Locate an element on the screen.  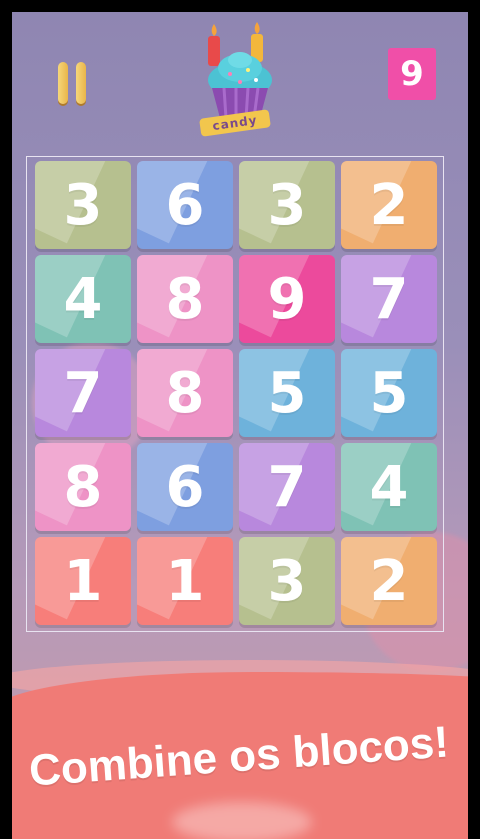
level-badge: 9 is located at coordinates (412, 74).